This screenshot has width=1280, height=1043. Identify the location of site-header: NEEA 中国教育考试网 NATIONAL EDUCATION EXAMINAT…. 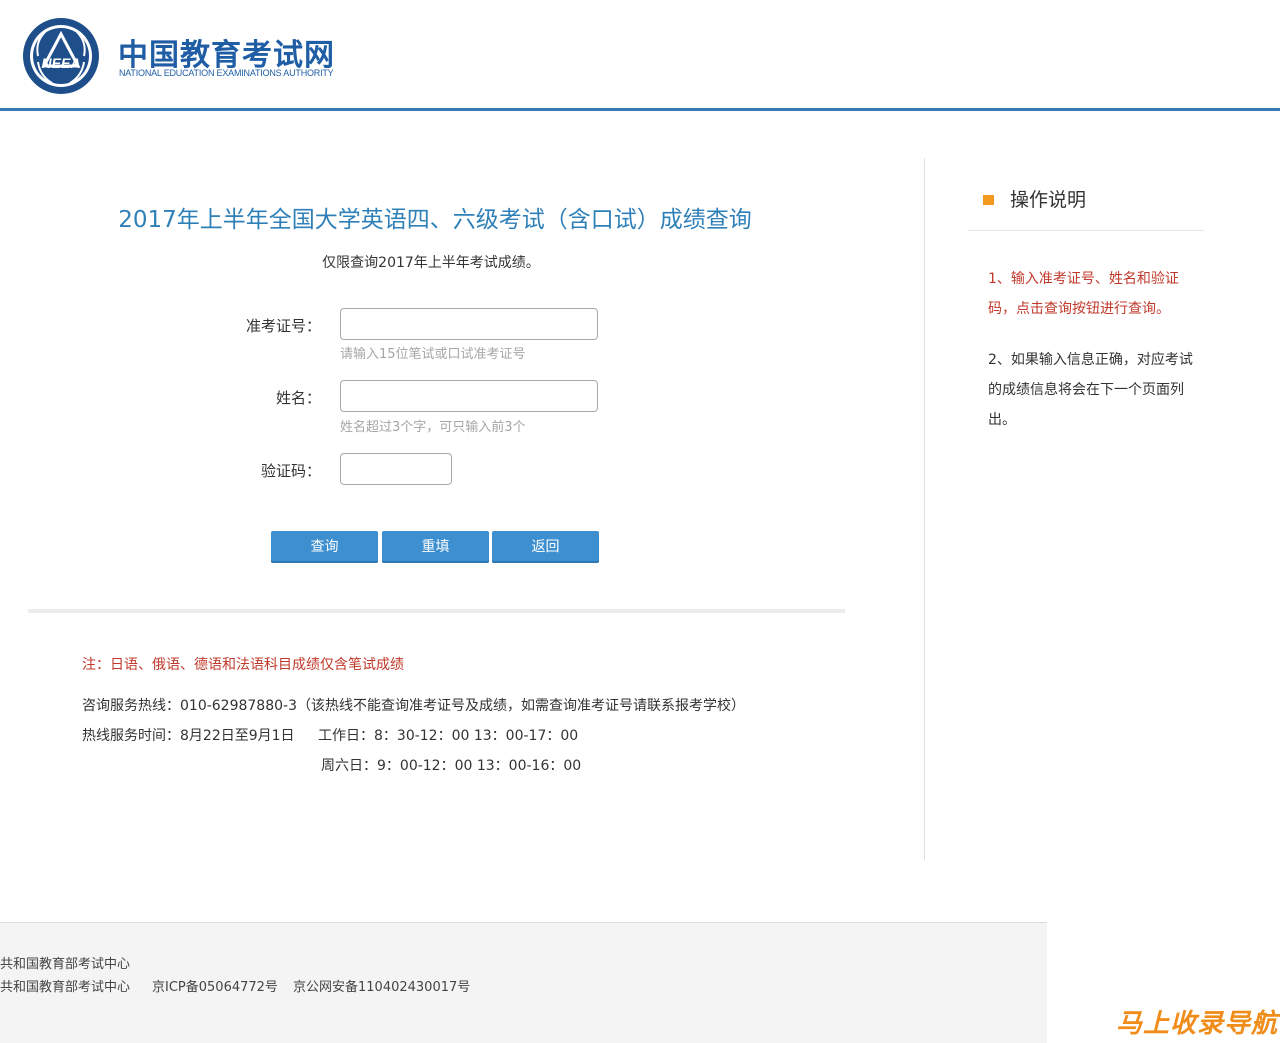
(640, 55).